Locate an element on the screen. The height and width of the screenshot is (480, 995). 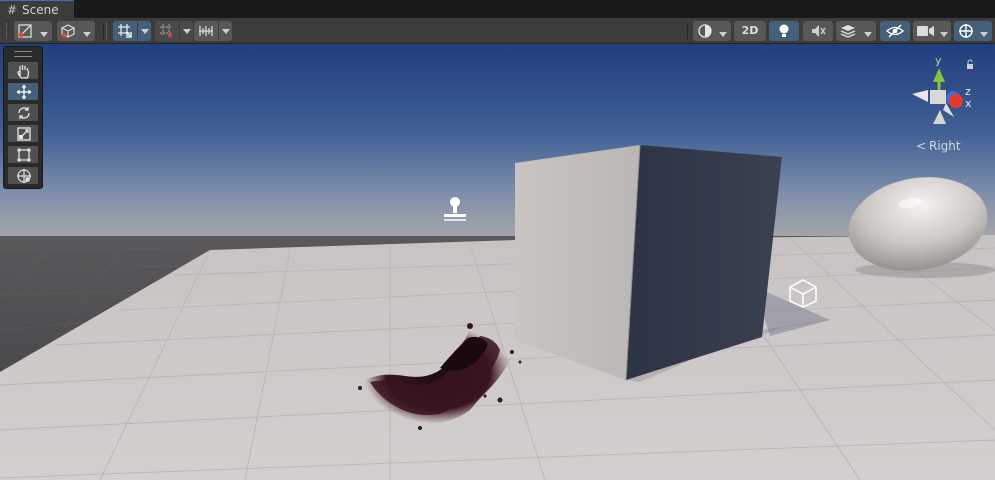
shading-mode-icon is located at coordinates (705, 31).